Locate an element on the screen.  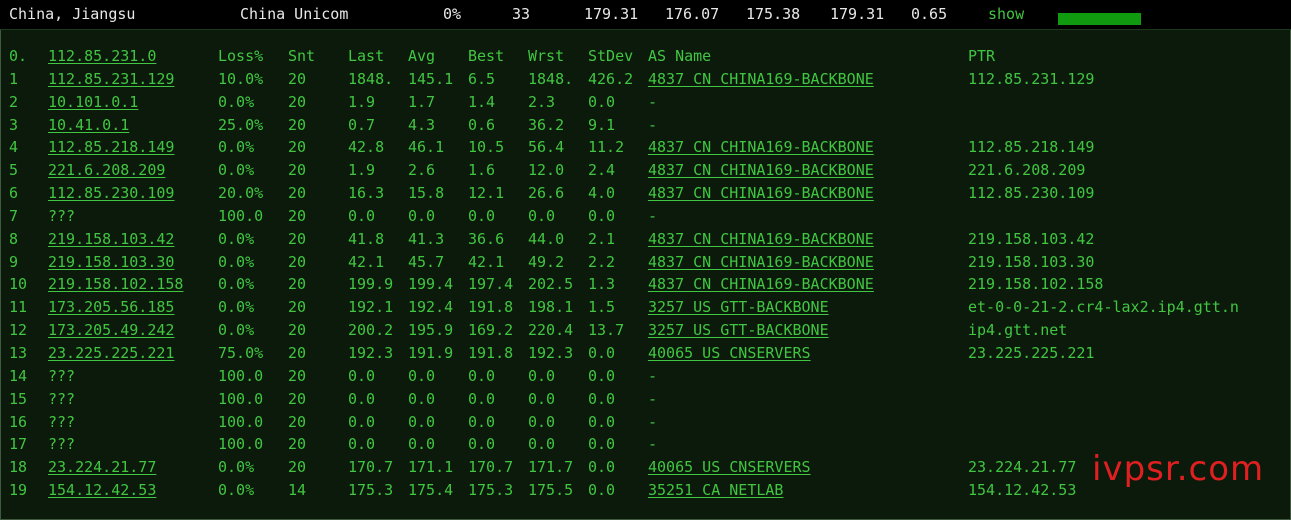
hop-host-link: 23.224.21.77 is located at coordinates (102, 467).